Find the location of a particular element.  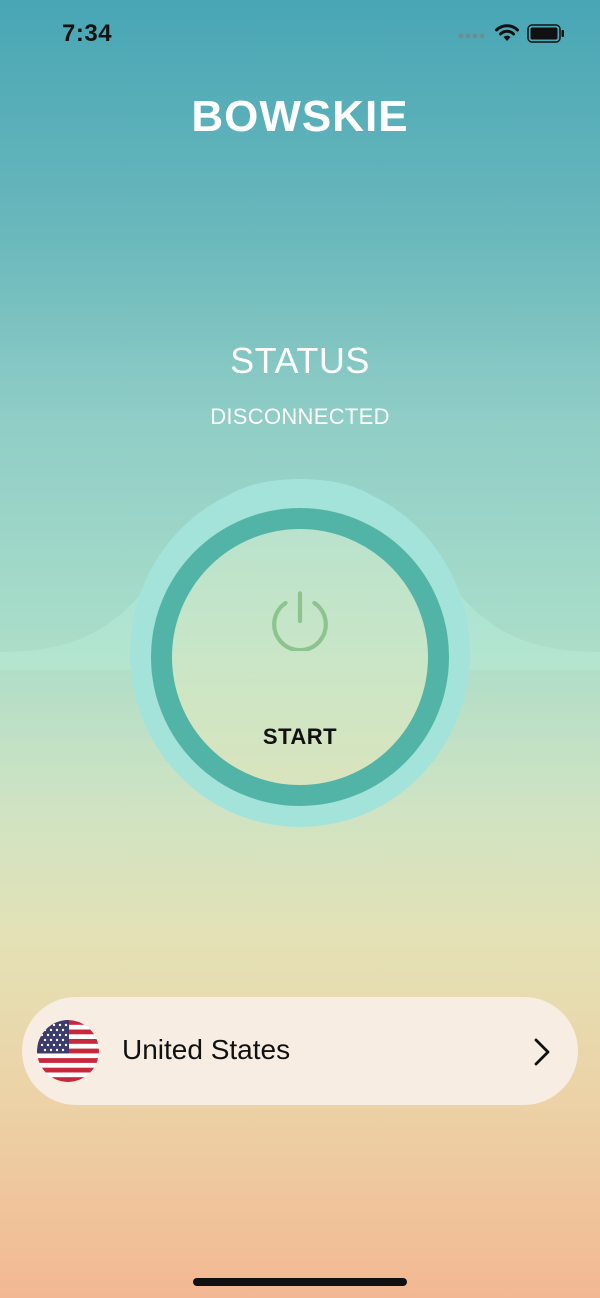

home-indicator is located at coordinates (300, 1282).